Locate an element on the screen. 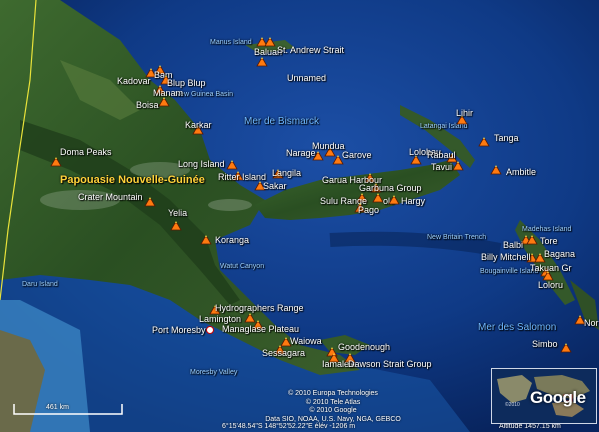 Image resolution: width=599 pixels, height=432 pixels. volcano-label-kadovar: Kadovar is located at coordinates (134, 81).